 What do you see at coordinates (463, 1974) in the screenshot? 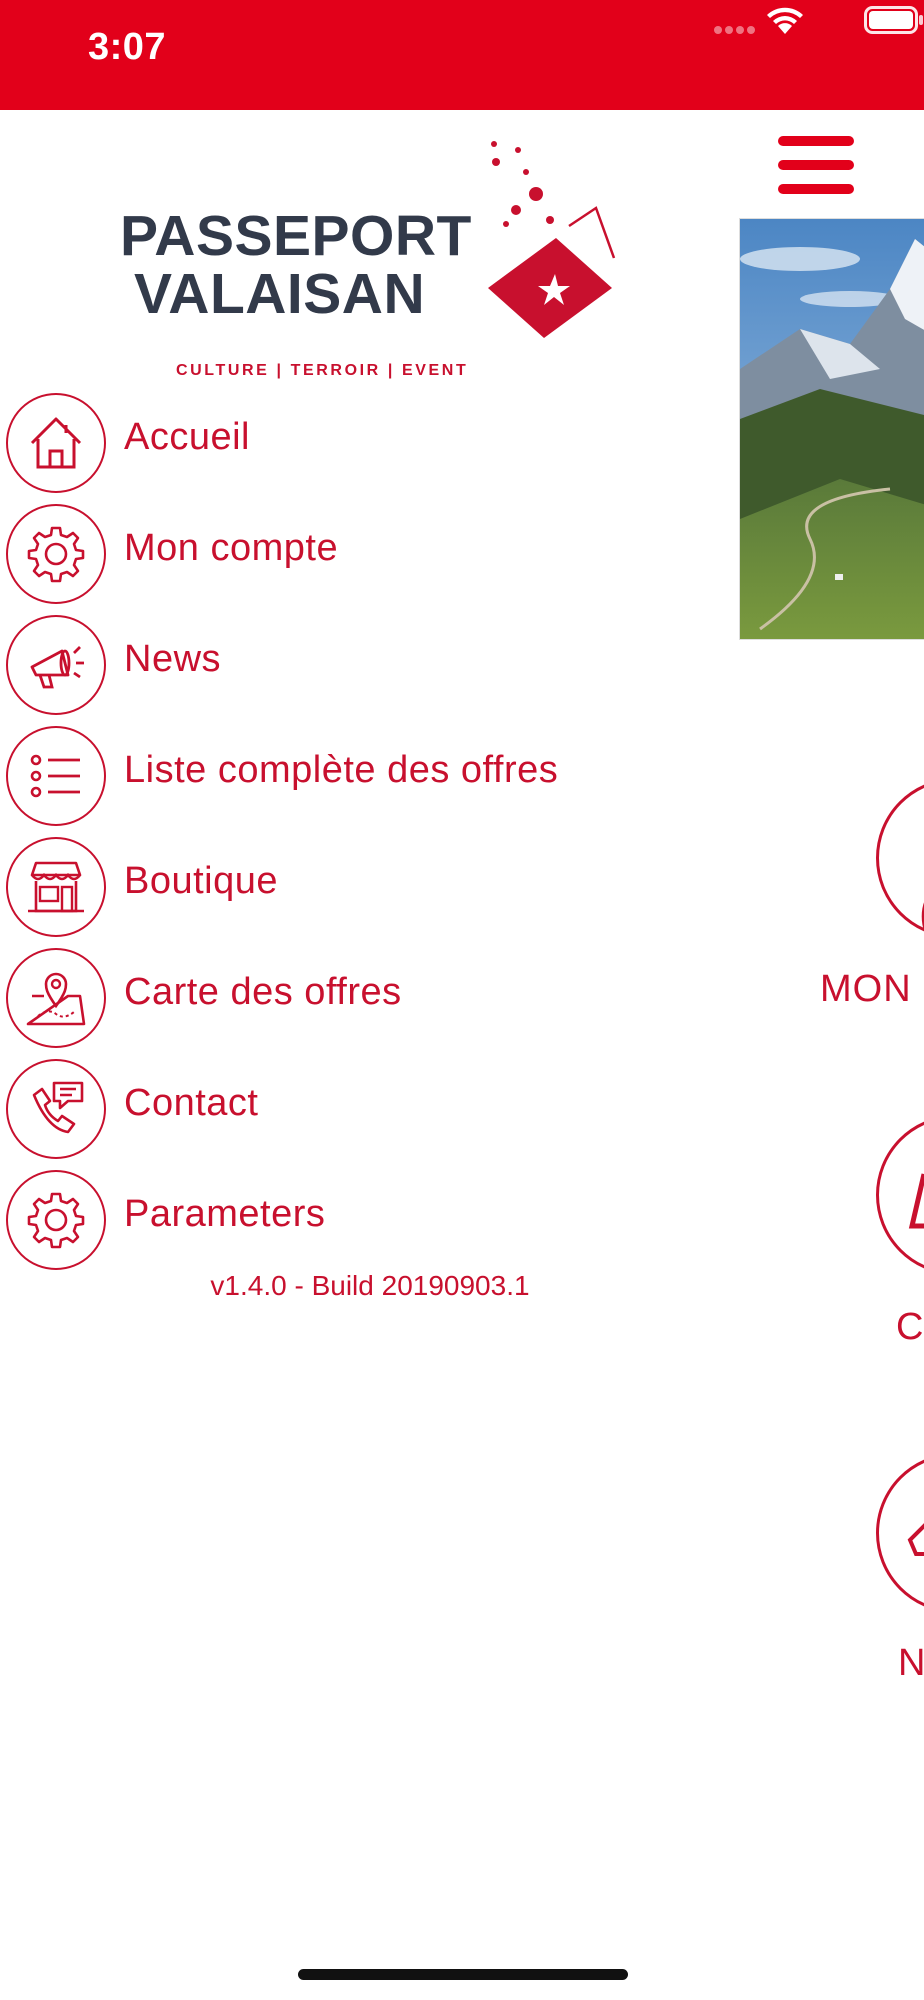
I see `home-indicator` at bounding box center [463, 1974].